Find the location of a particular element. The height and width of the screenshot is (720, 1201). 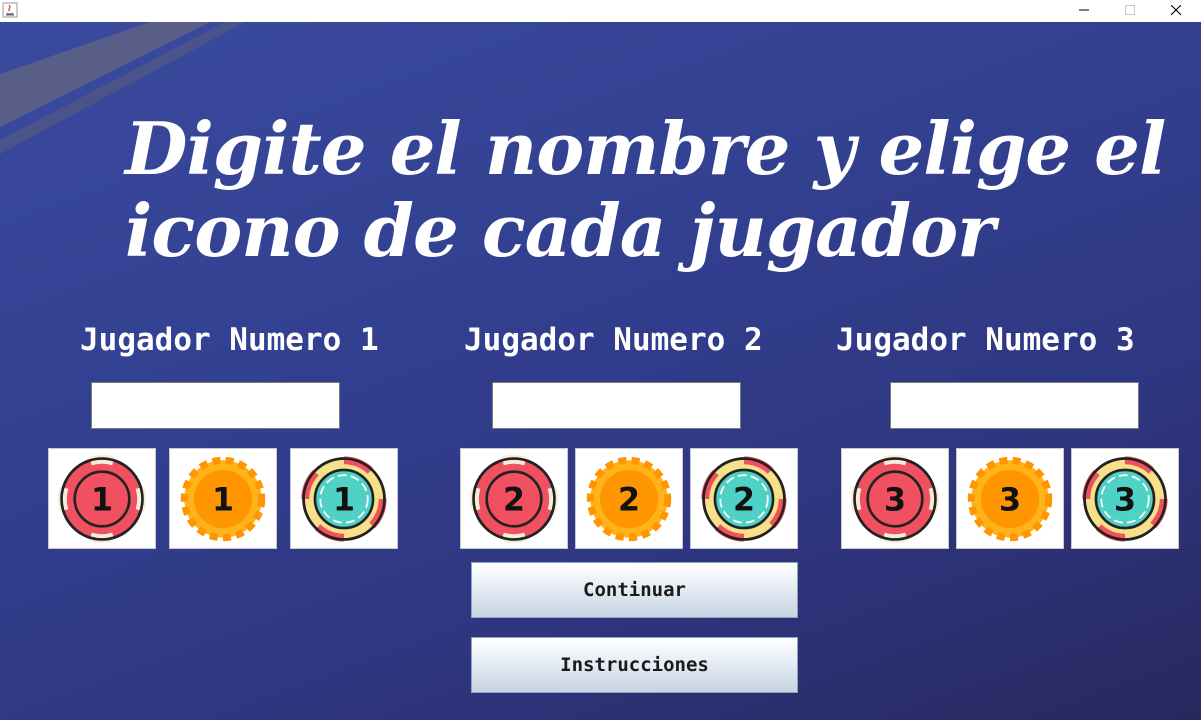

teal-chip-icon: 1 is located at coordinates (344, 498).